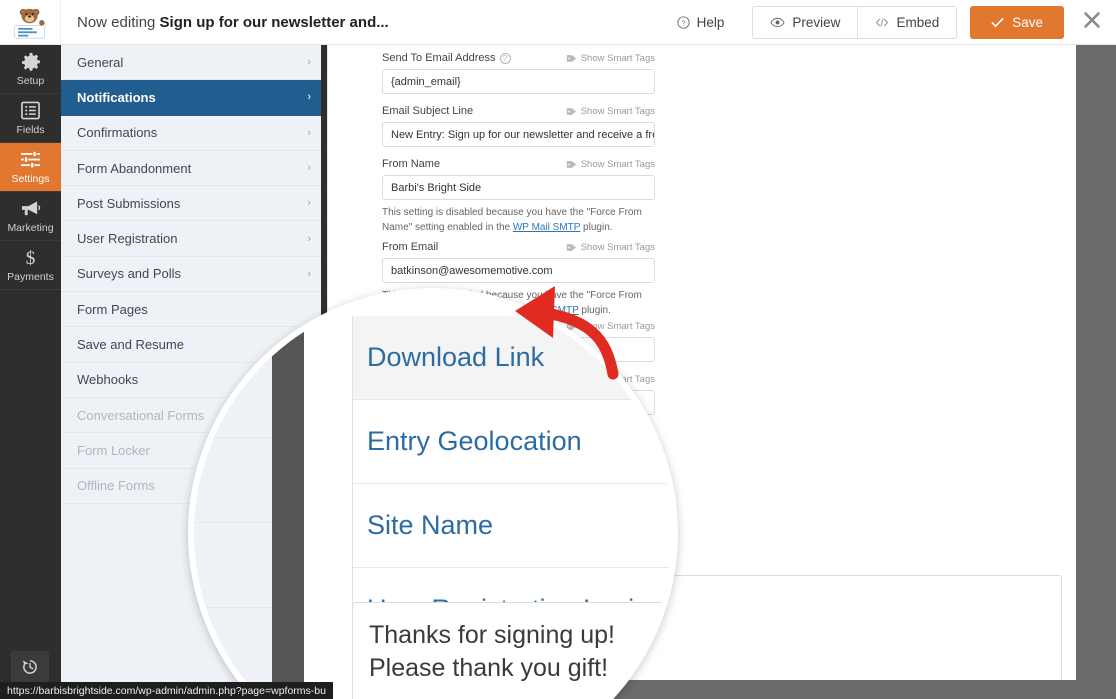  Describe the element at coordinates (194, 133) in the screenshot. I see `settings-menu-item-confirmations: Confirmations ›` at that location.